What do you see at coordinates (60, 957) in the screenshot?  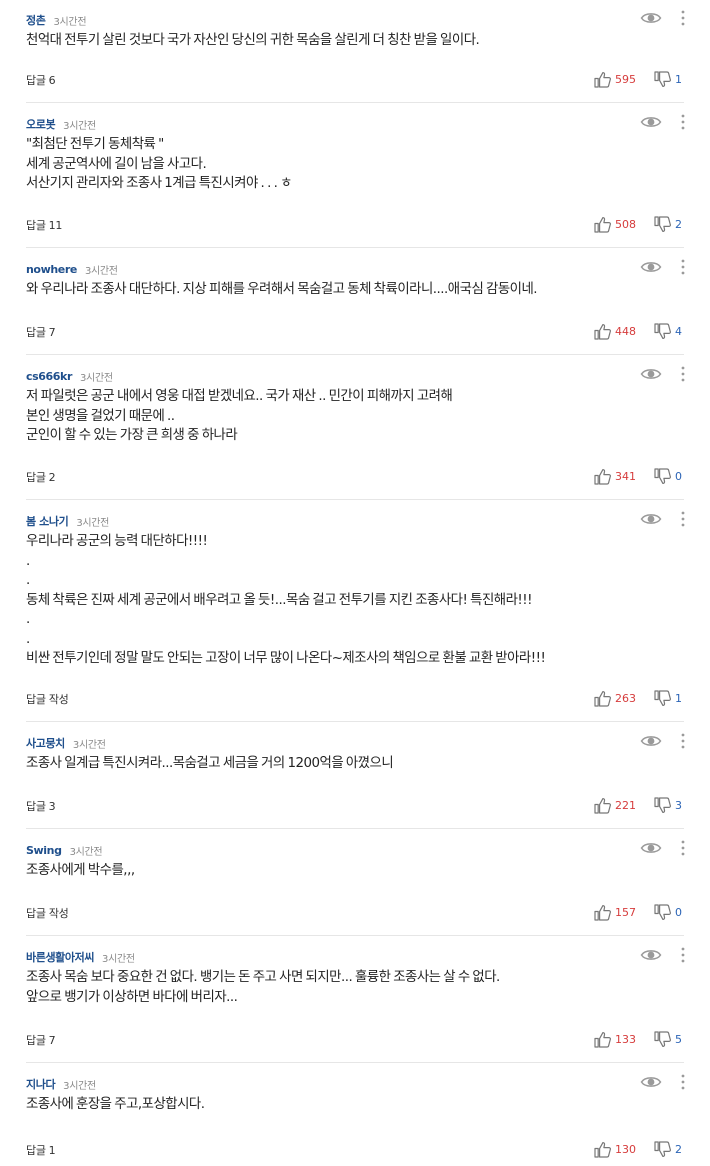 I see `comment-nickname: 바른생활아저씨` at bounding box center [60, 957].